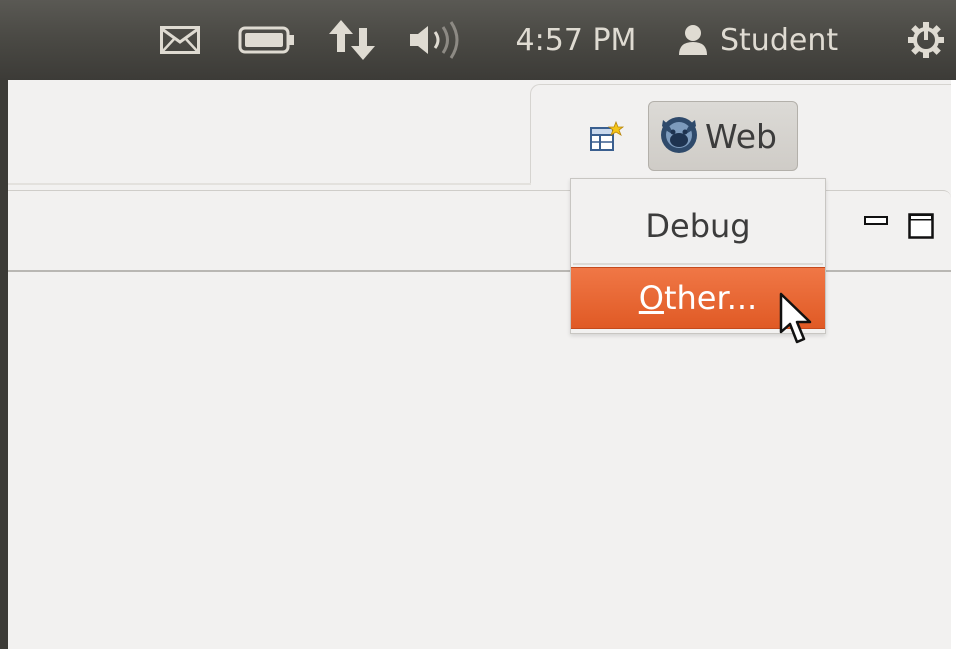 This screenshot has width=956, height=649. What do you see at coordinates (4, 363) in the screenshot?
I see `window-left-border` at bounding box center [4, 363].